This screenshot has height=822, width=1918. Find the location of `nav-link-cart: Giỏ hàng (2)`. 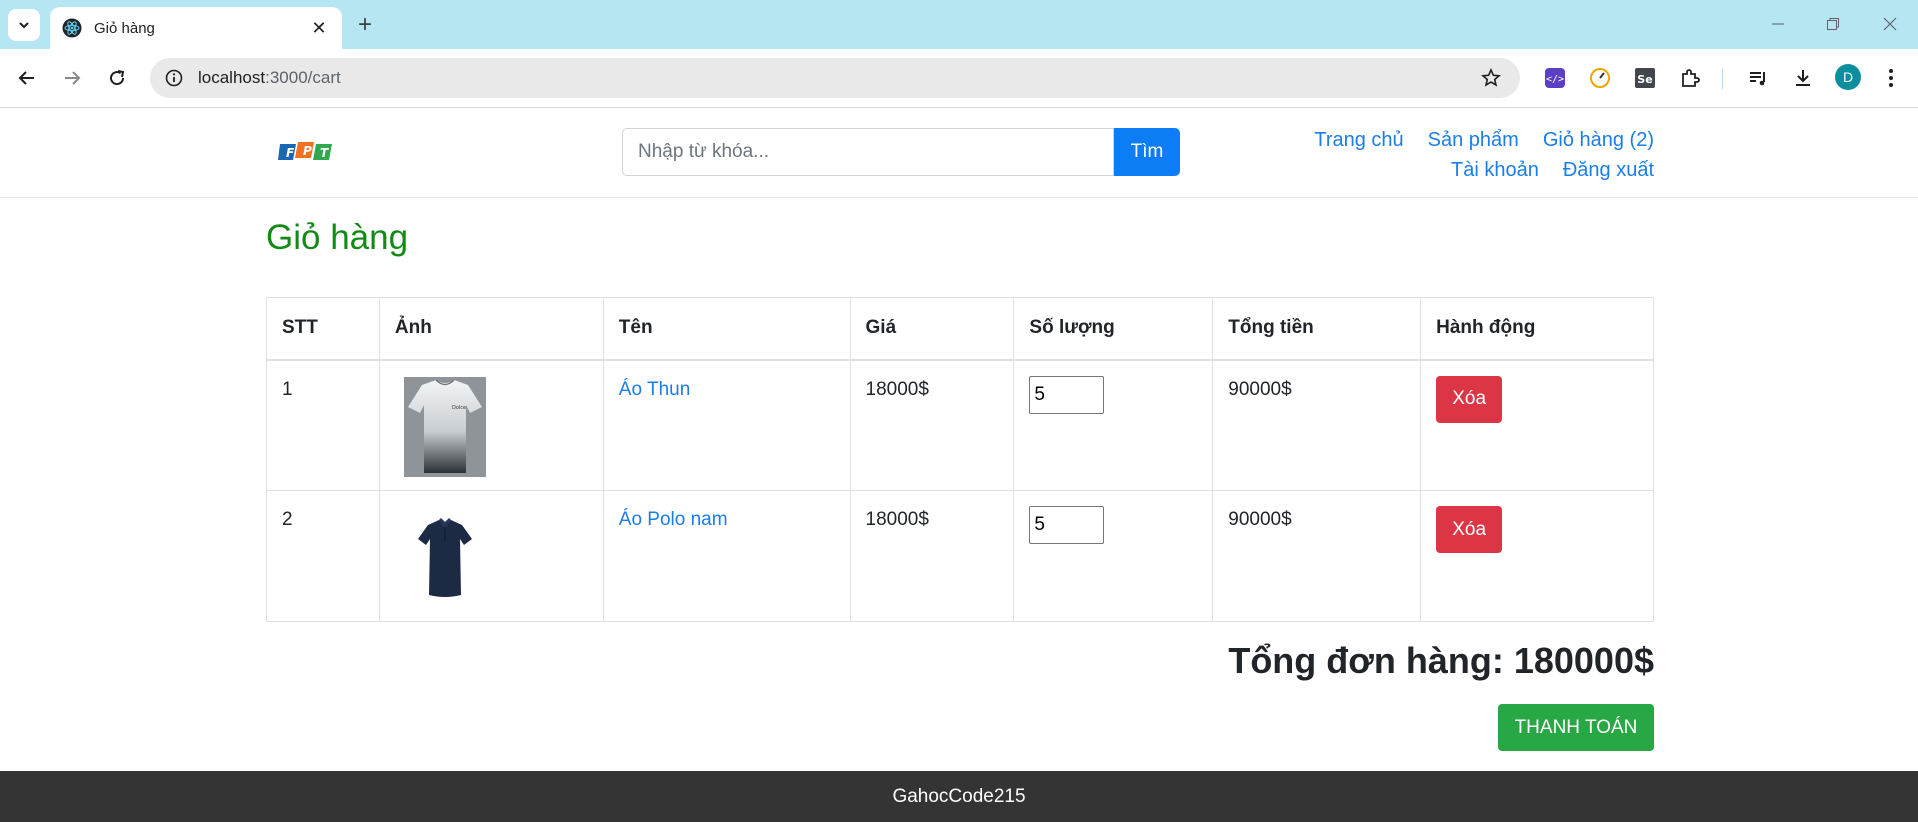

nav-link-cart: Giỏ hàng (2) is located at coordinates (1598, 140).